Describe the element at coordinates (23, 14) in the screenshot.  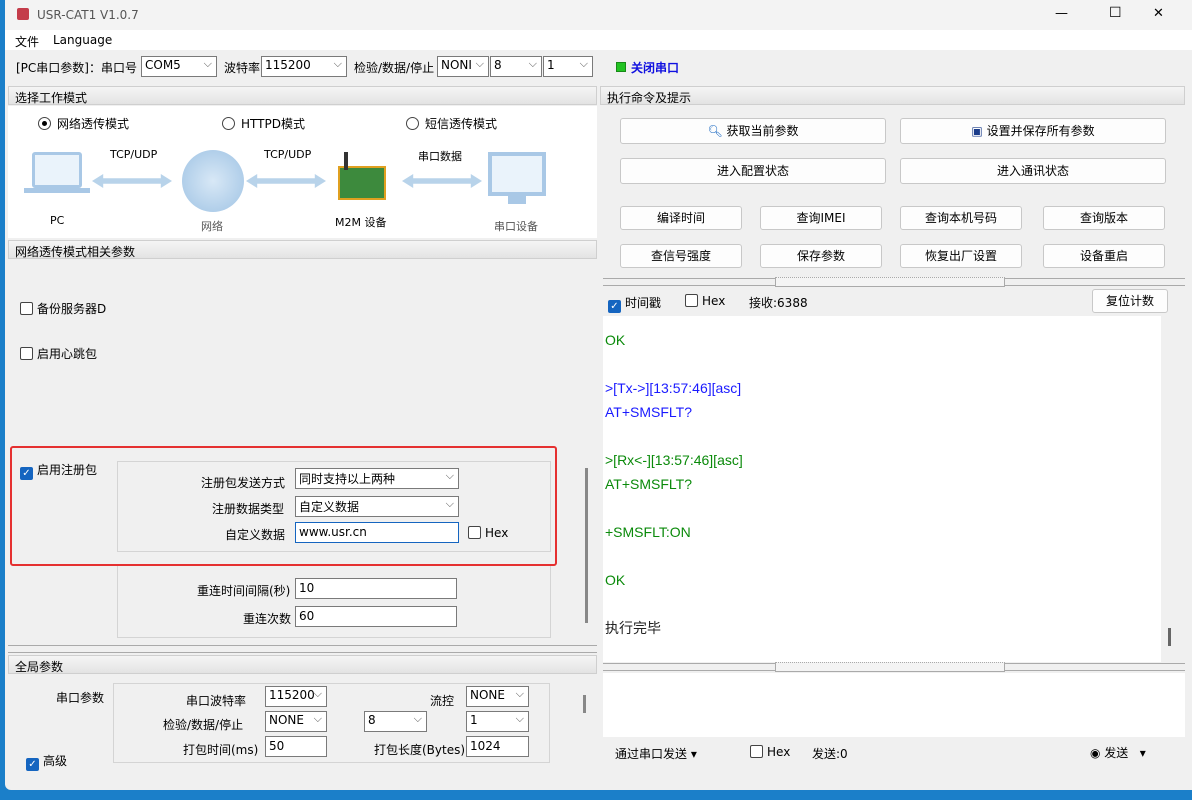
I see `app-icon` at that location.